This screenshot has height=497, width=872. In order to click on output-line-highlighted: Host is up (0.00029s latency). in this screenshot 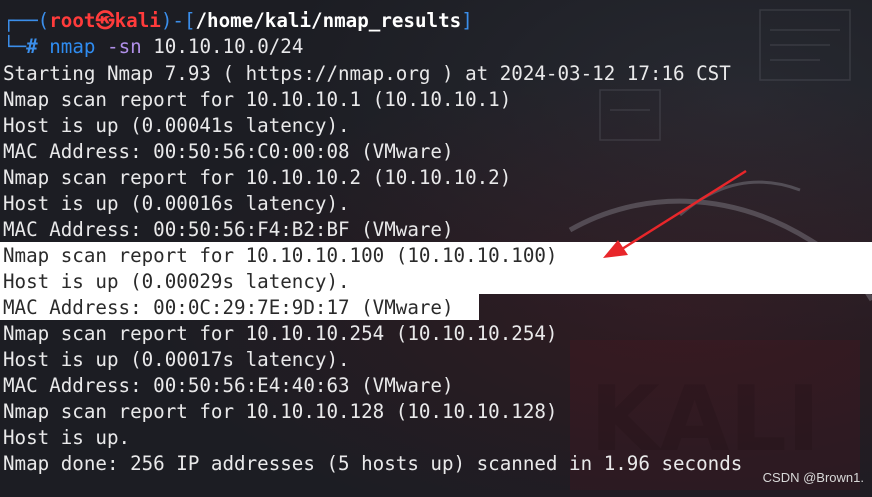, I will do `click(176, 281)`.